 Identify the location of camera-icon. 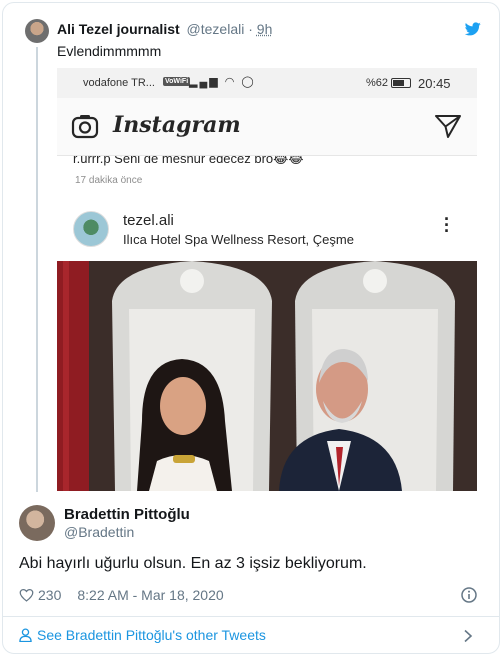
(85, 127).